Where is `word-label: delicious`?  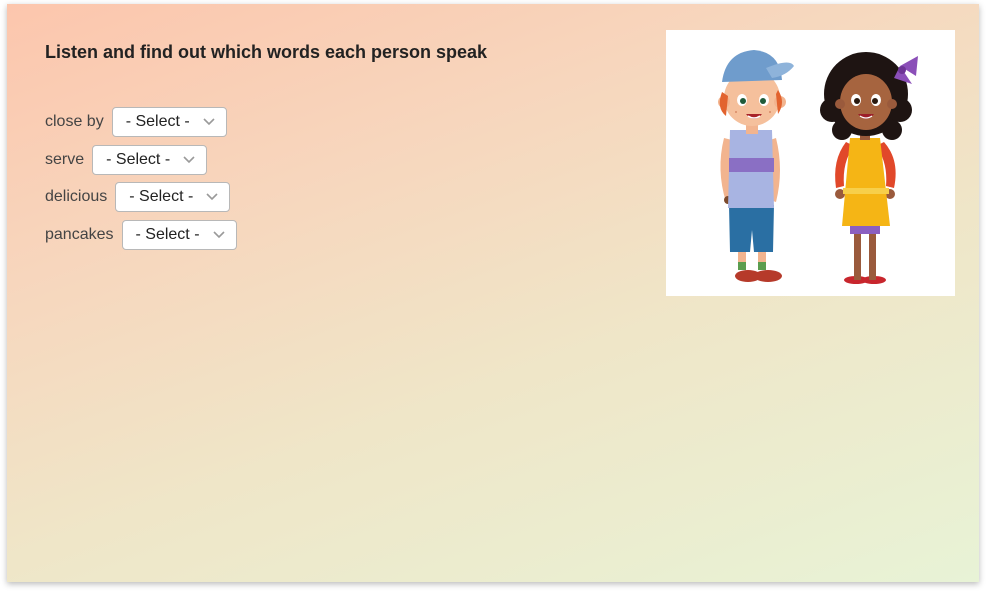
word-label: delicious is located at coordinates (76, 196).